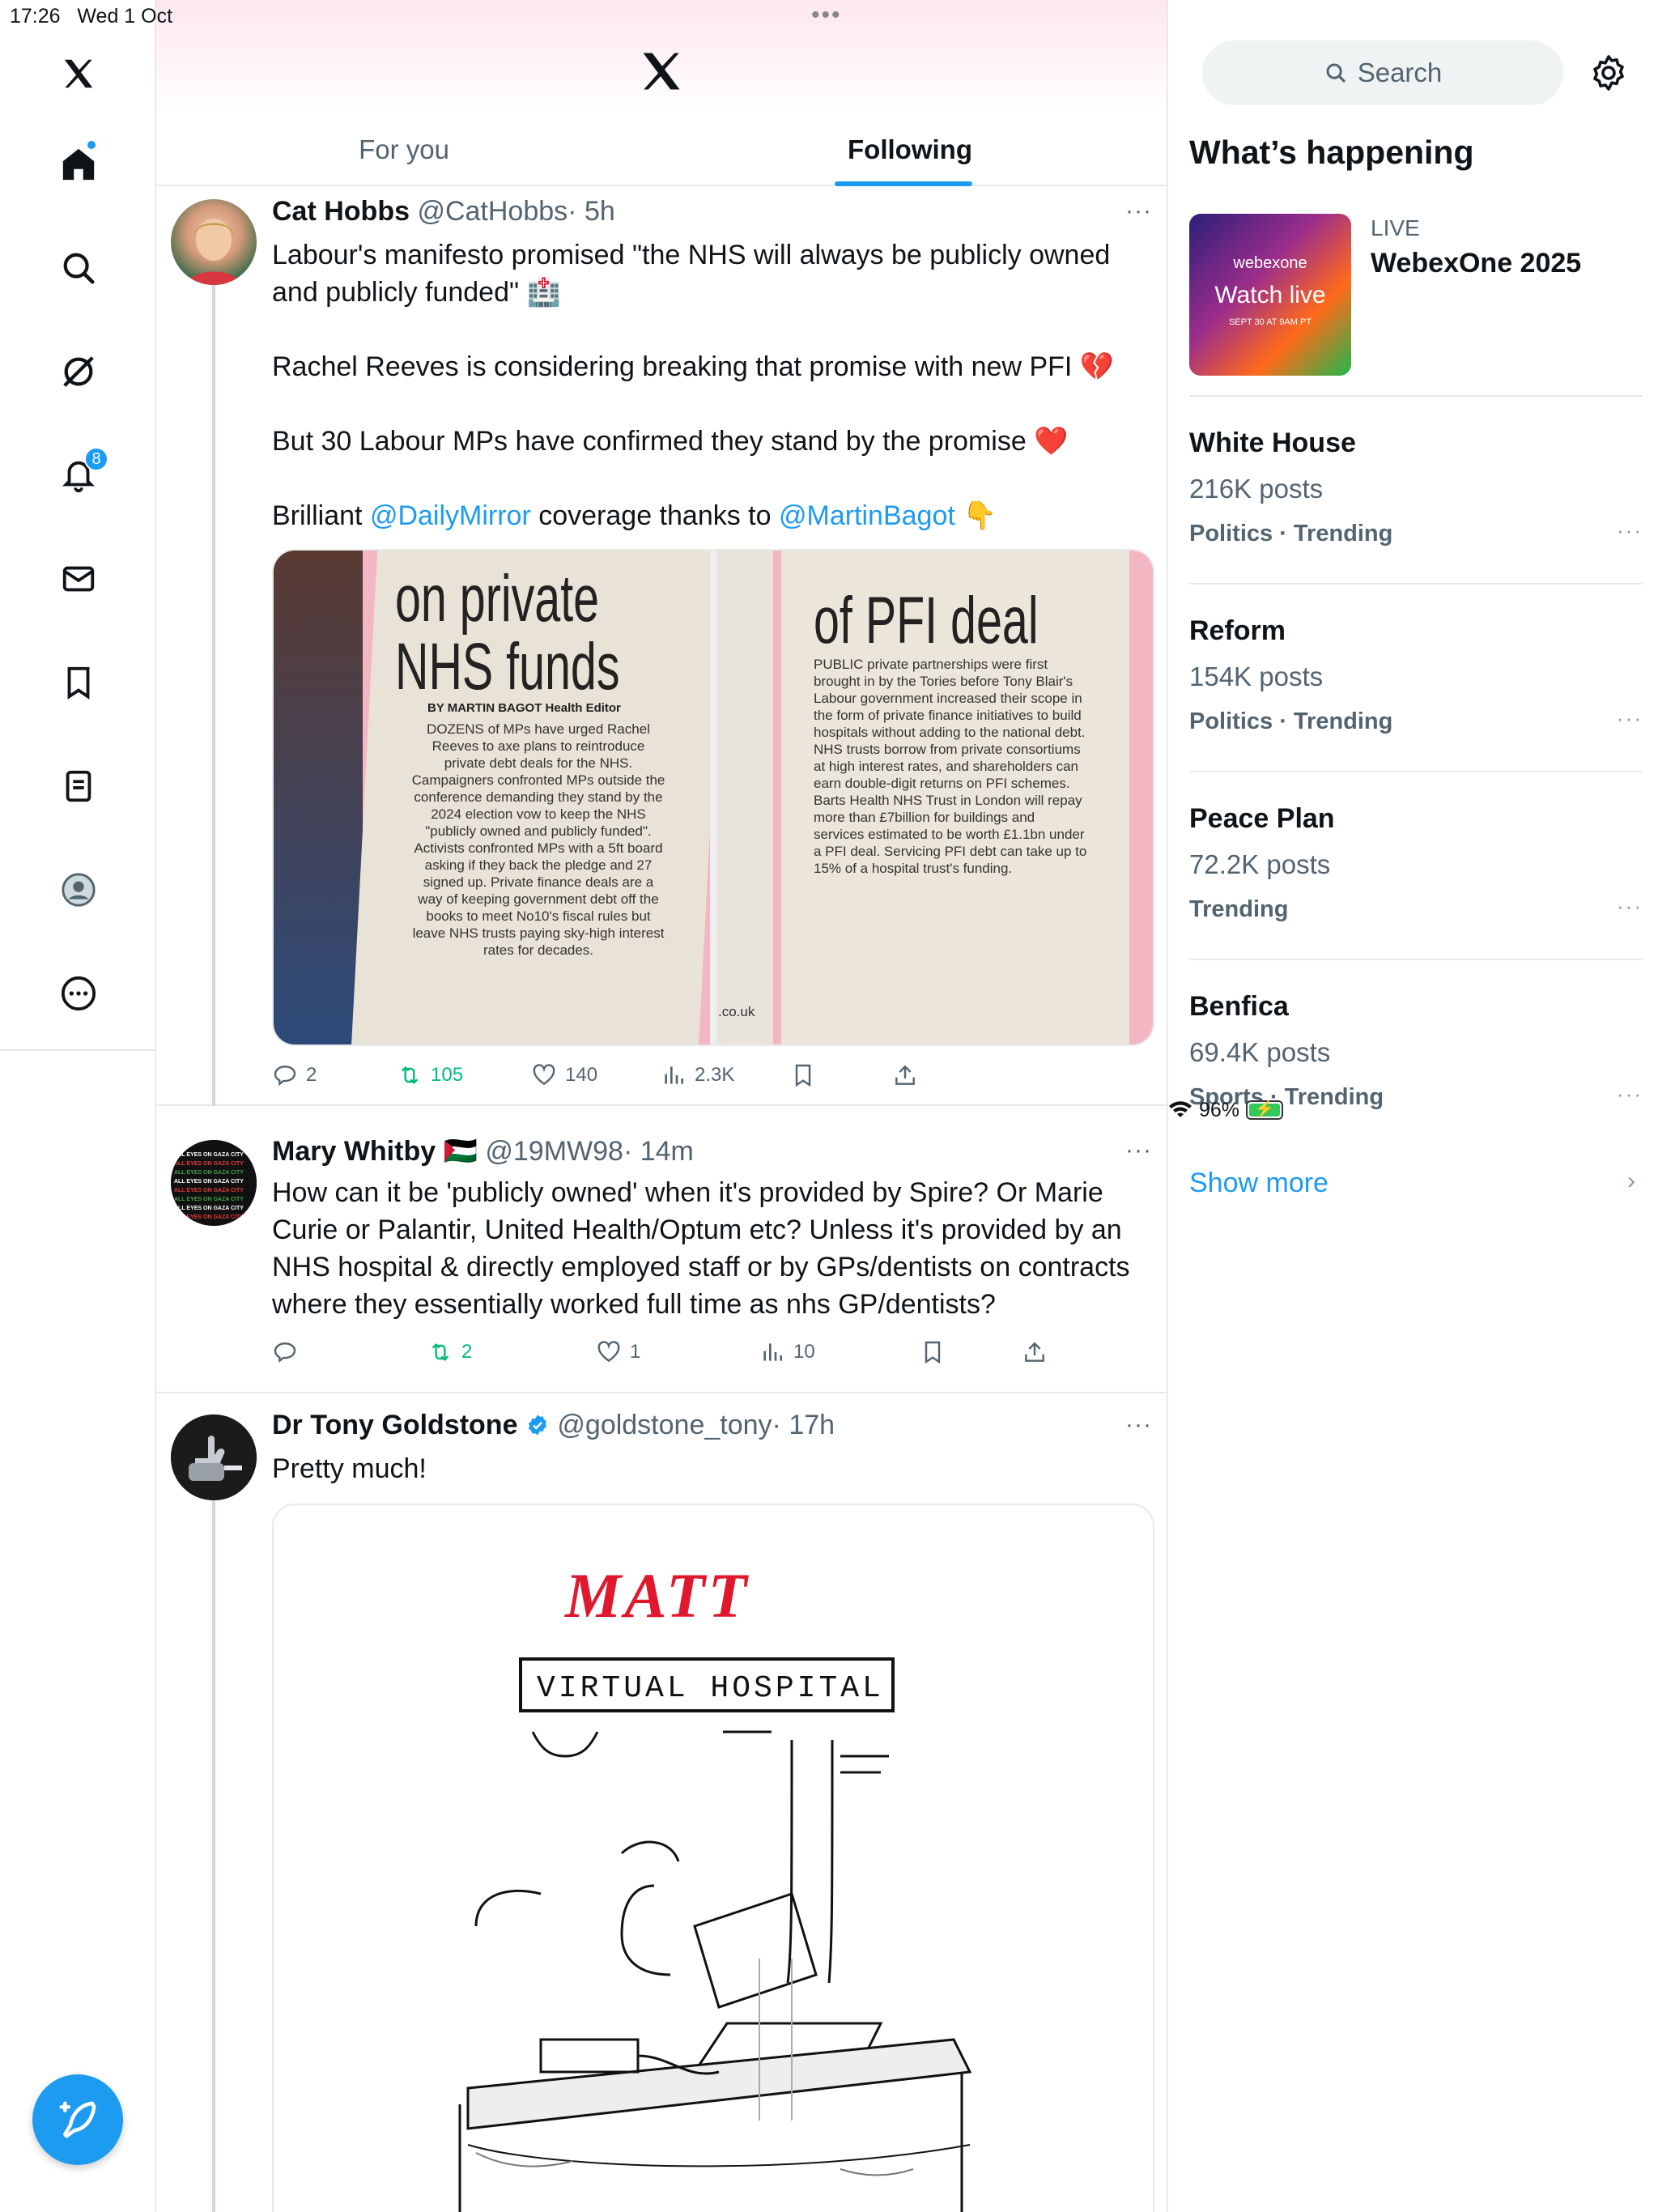 Image resolution: width=1658 pixels, height=2212 pixels. I want to click on status-time: 17:26 Wed 1 Oct, so click(91, 16).